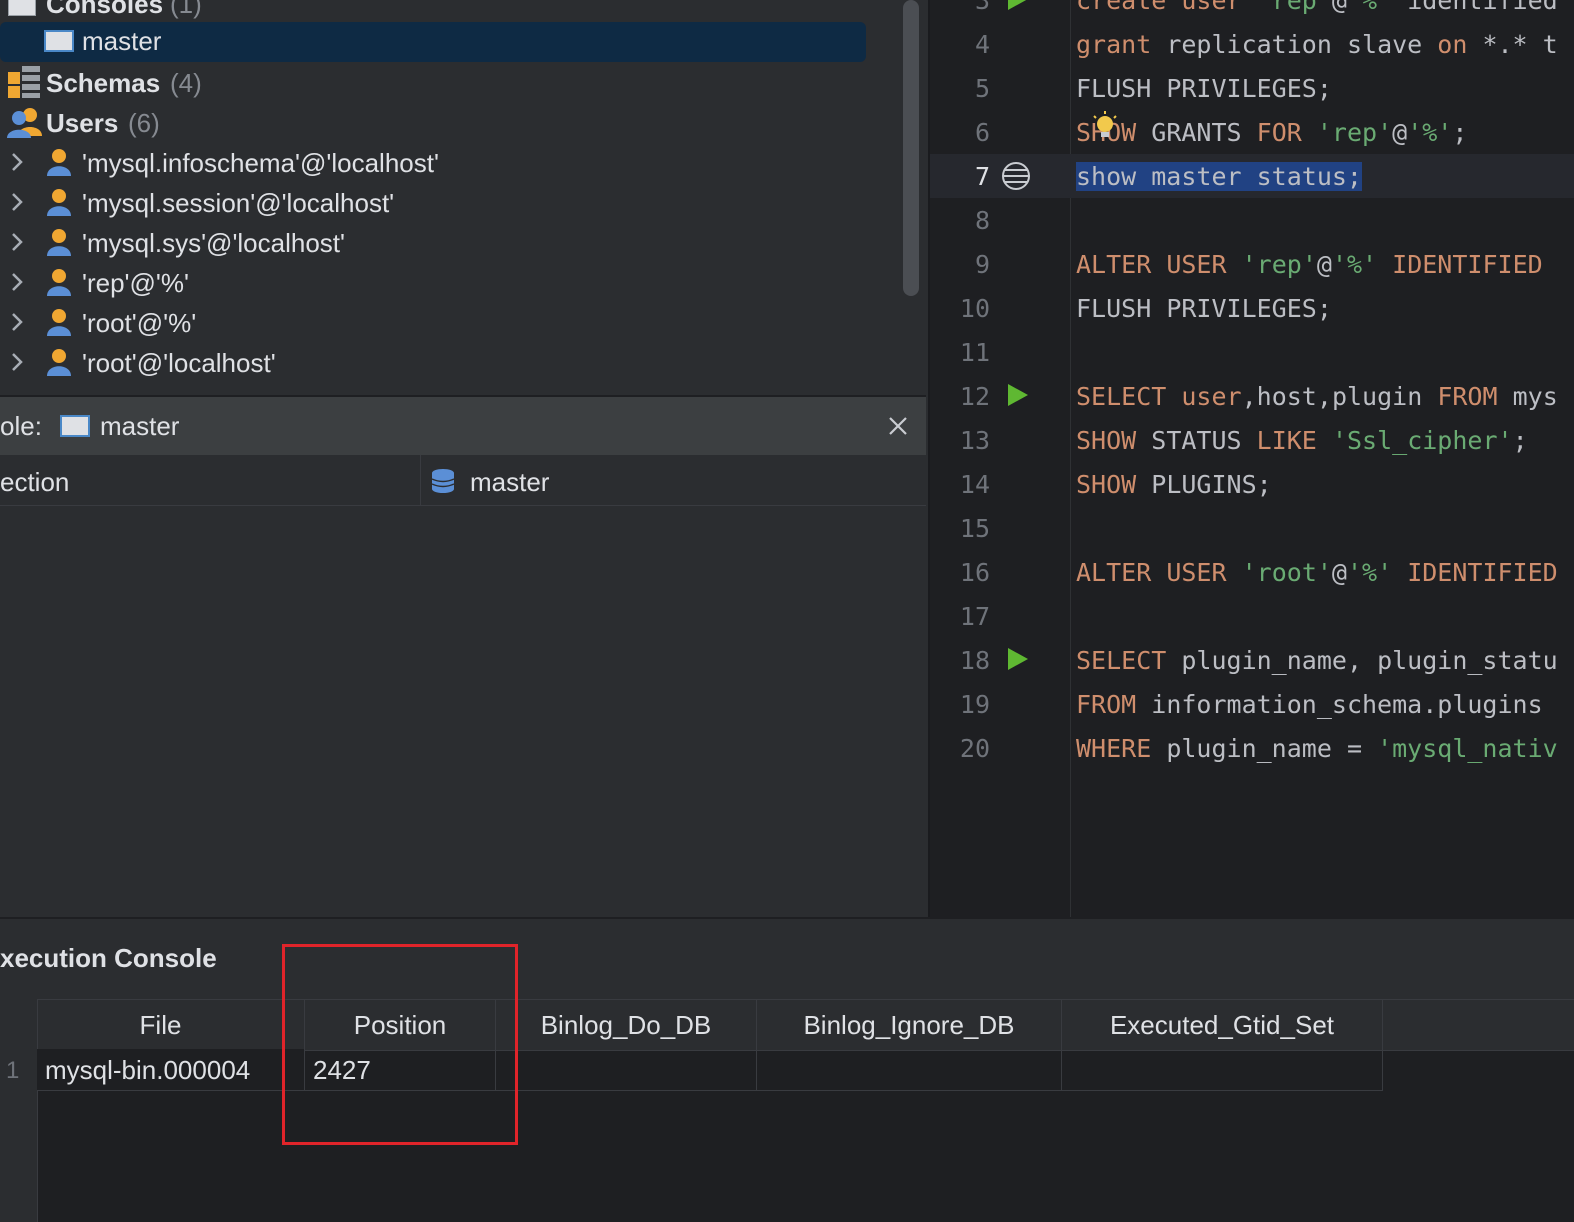 This screenshot has width=1574, height=1222. Describe the element at coordinates (1204, 88) in the screenshot. I see `code-text: FLUSH PRIVILEGES;` at that location.